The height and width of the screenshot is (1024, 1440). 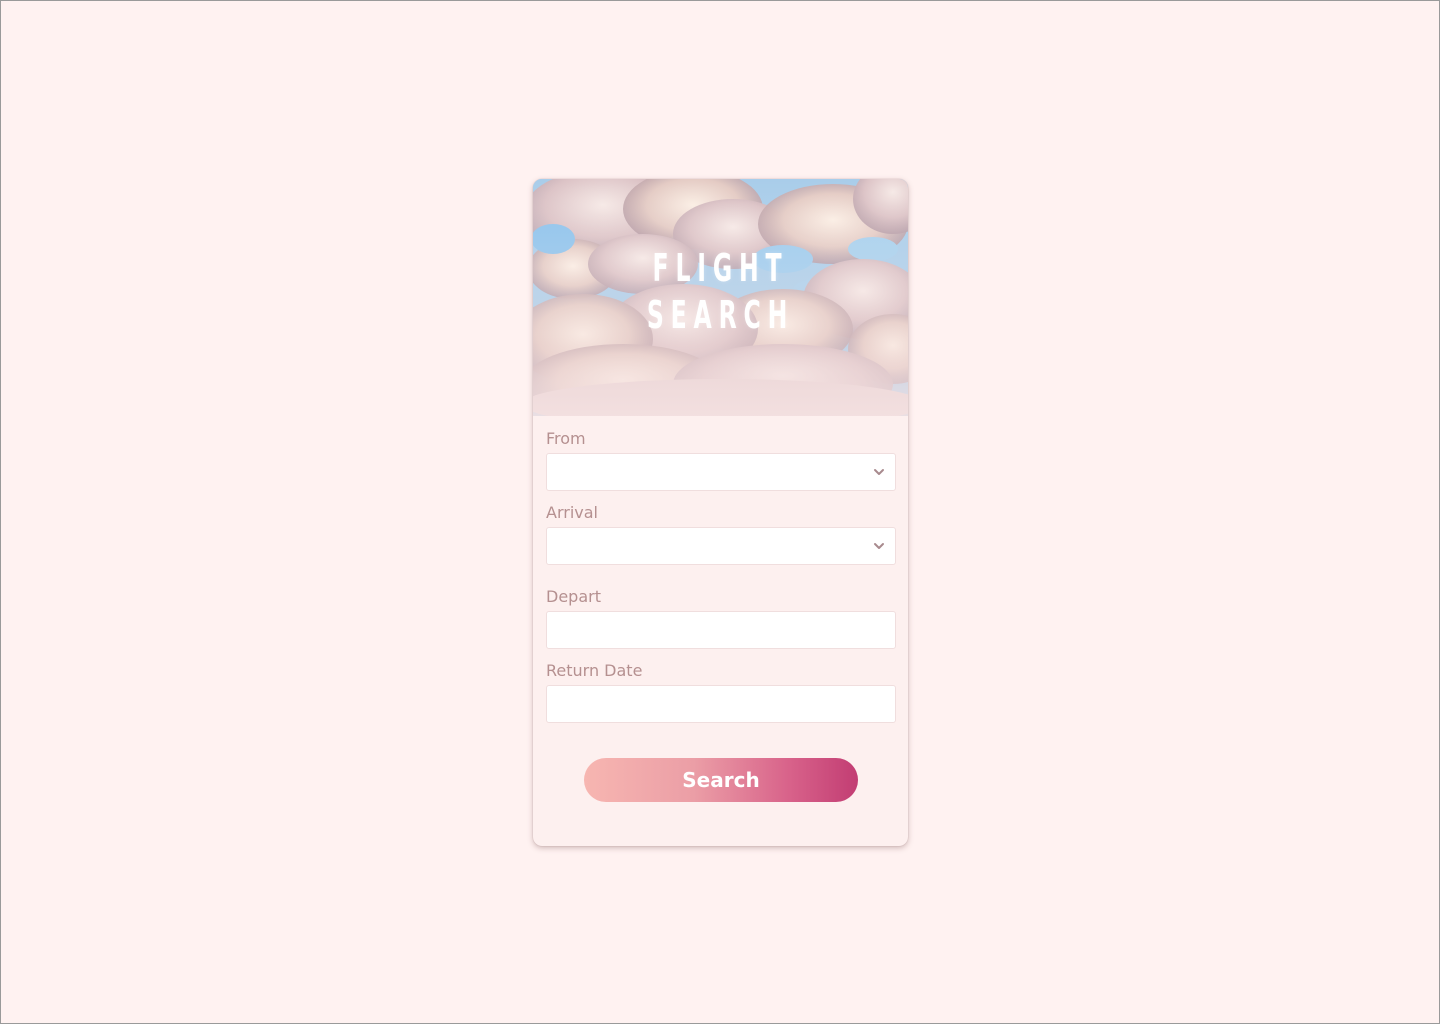 I want to click on depart-input, so click(x=721, y=630).